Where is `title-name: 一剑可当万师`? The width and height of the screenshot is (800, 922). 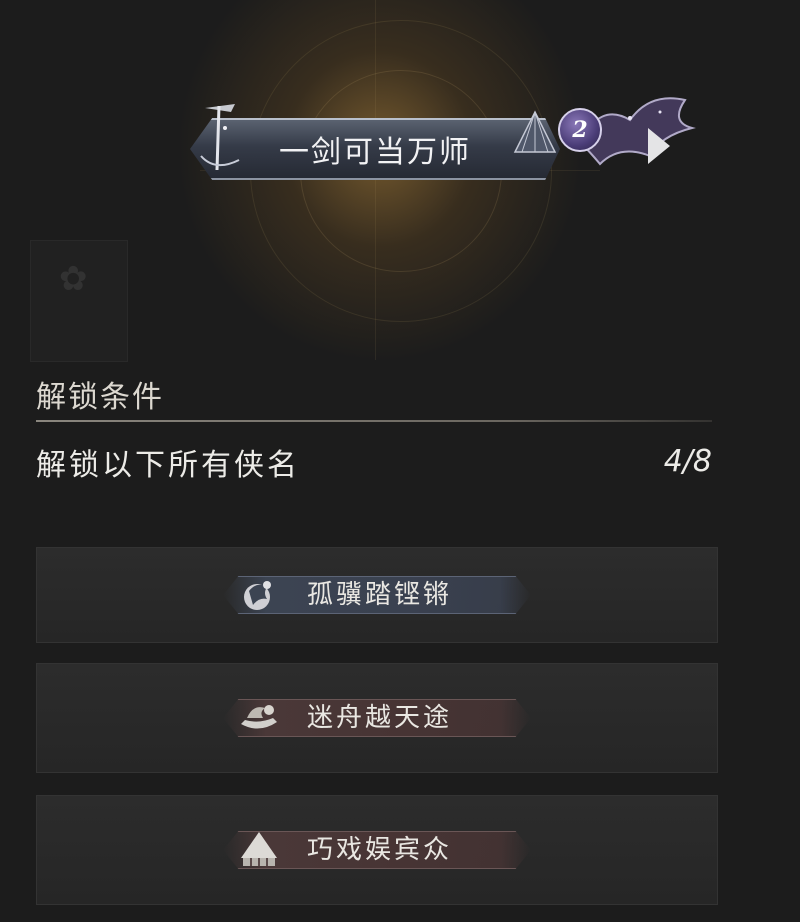 title-name: 一剑可当万师 is located at coordinates (375, 152).